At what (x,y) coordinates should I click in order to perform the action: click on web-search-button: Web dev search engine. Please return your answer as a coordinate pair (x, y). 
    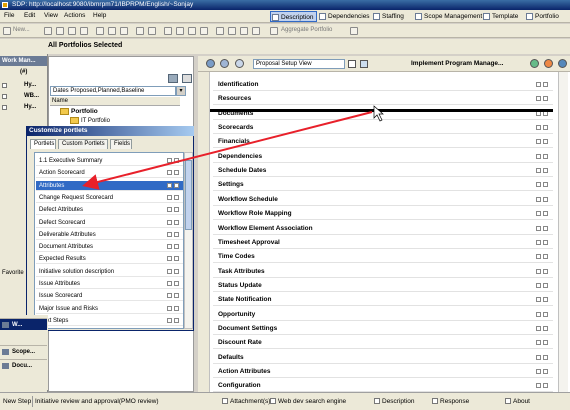
    Looking at the image, I should click on (308, 401).